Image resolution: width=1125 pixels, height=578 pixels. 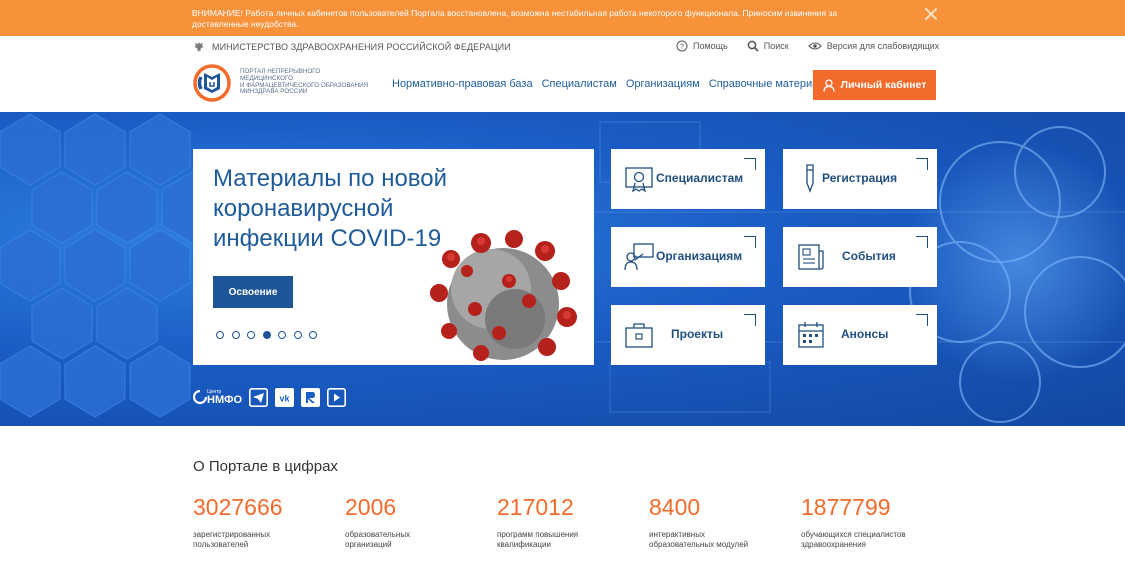 I want to click on stat-label: обучающихся специалистов здравоохранения, so click(x=853, y=539).